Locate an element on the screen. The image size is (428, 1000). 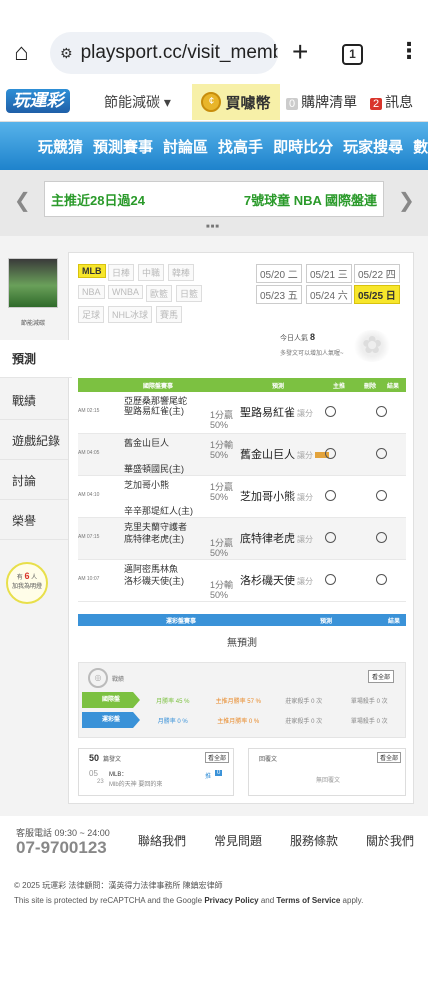
league-tab-wnba: WNBA is located at coordinates (125, 292).